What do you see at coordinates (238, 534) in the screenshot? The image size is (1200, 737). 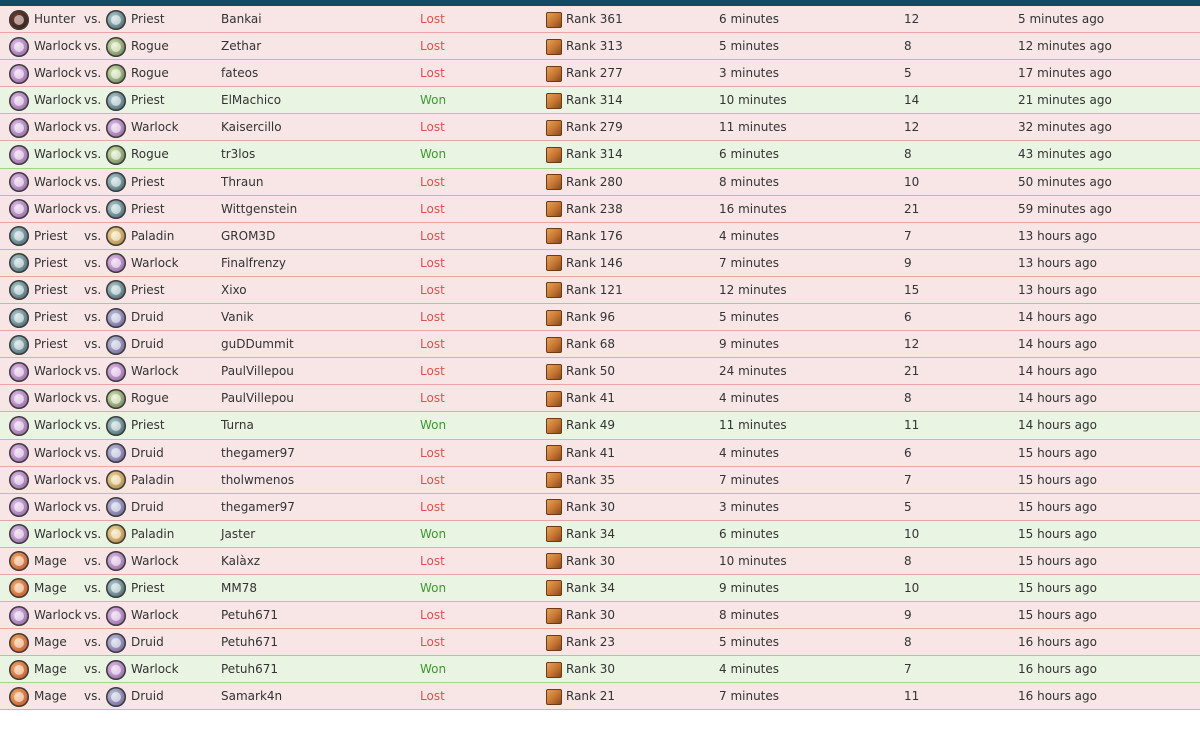 I see `opponent-name: Jaster` at bounding box center [238, 534].